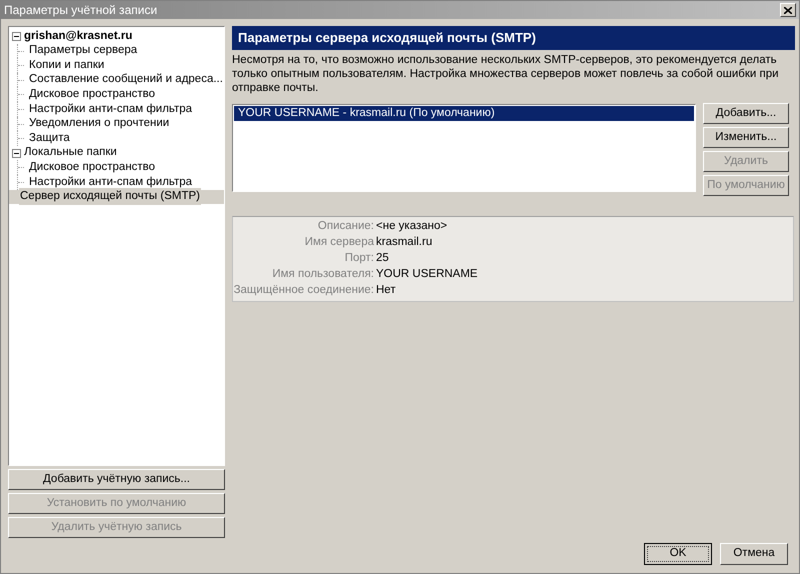 This screenshot has height=574, width=800. I want to click on dialog-button: Отмена, so click(754, 554).